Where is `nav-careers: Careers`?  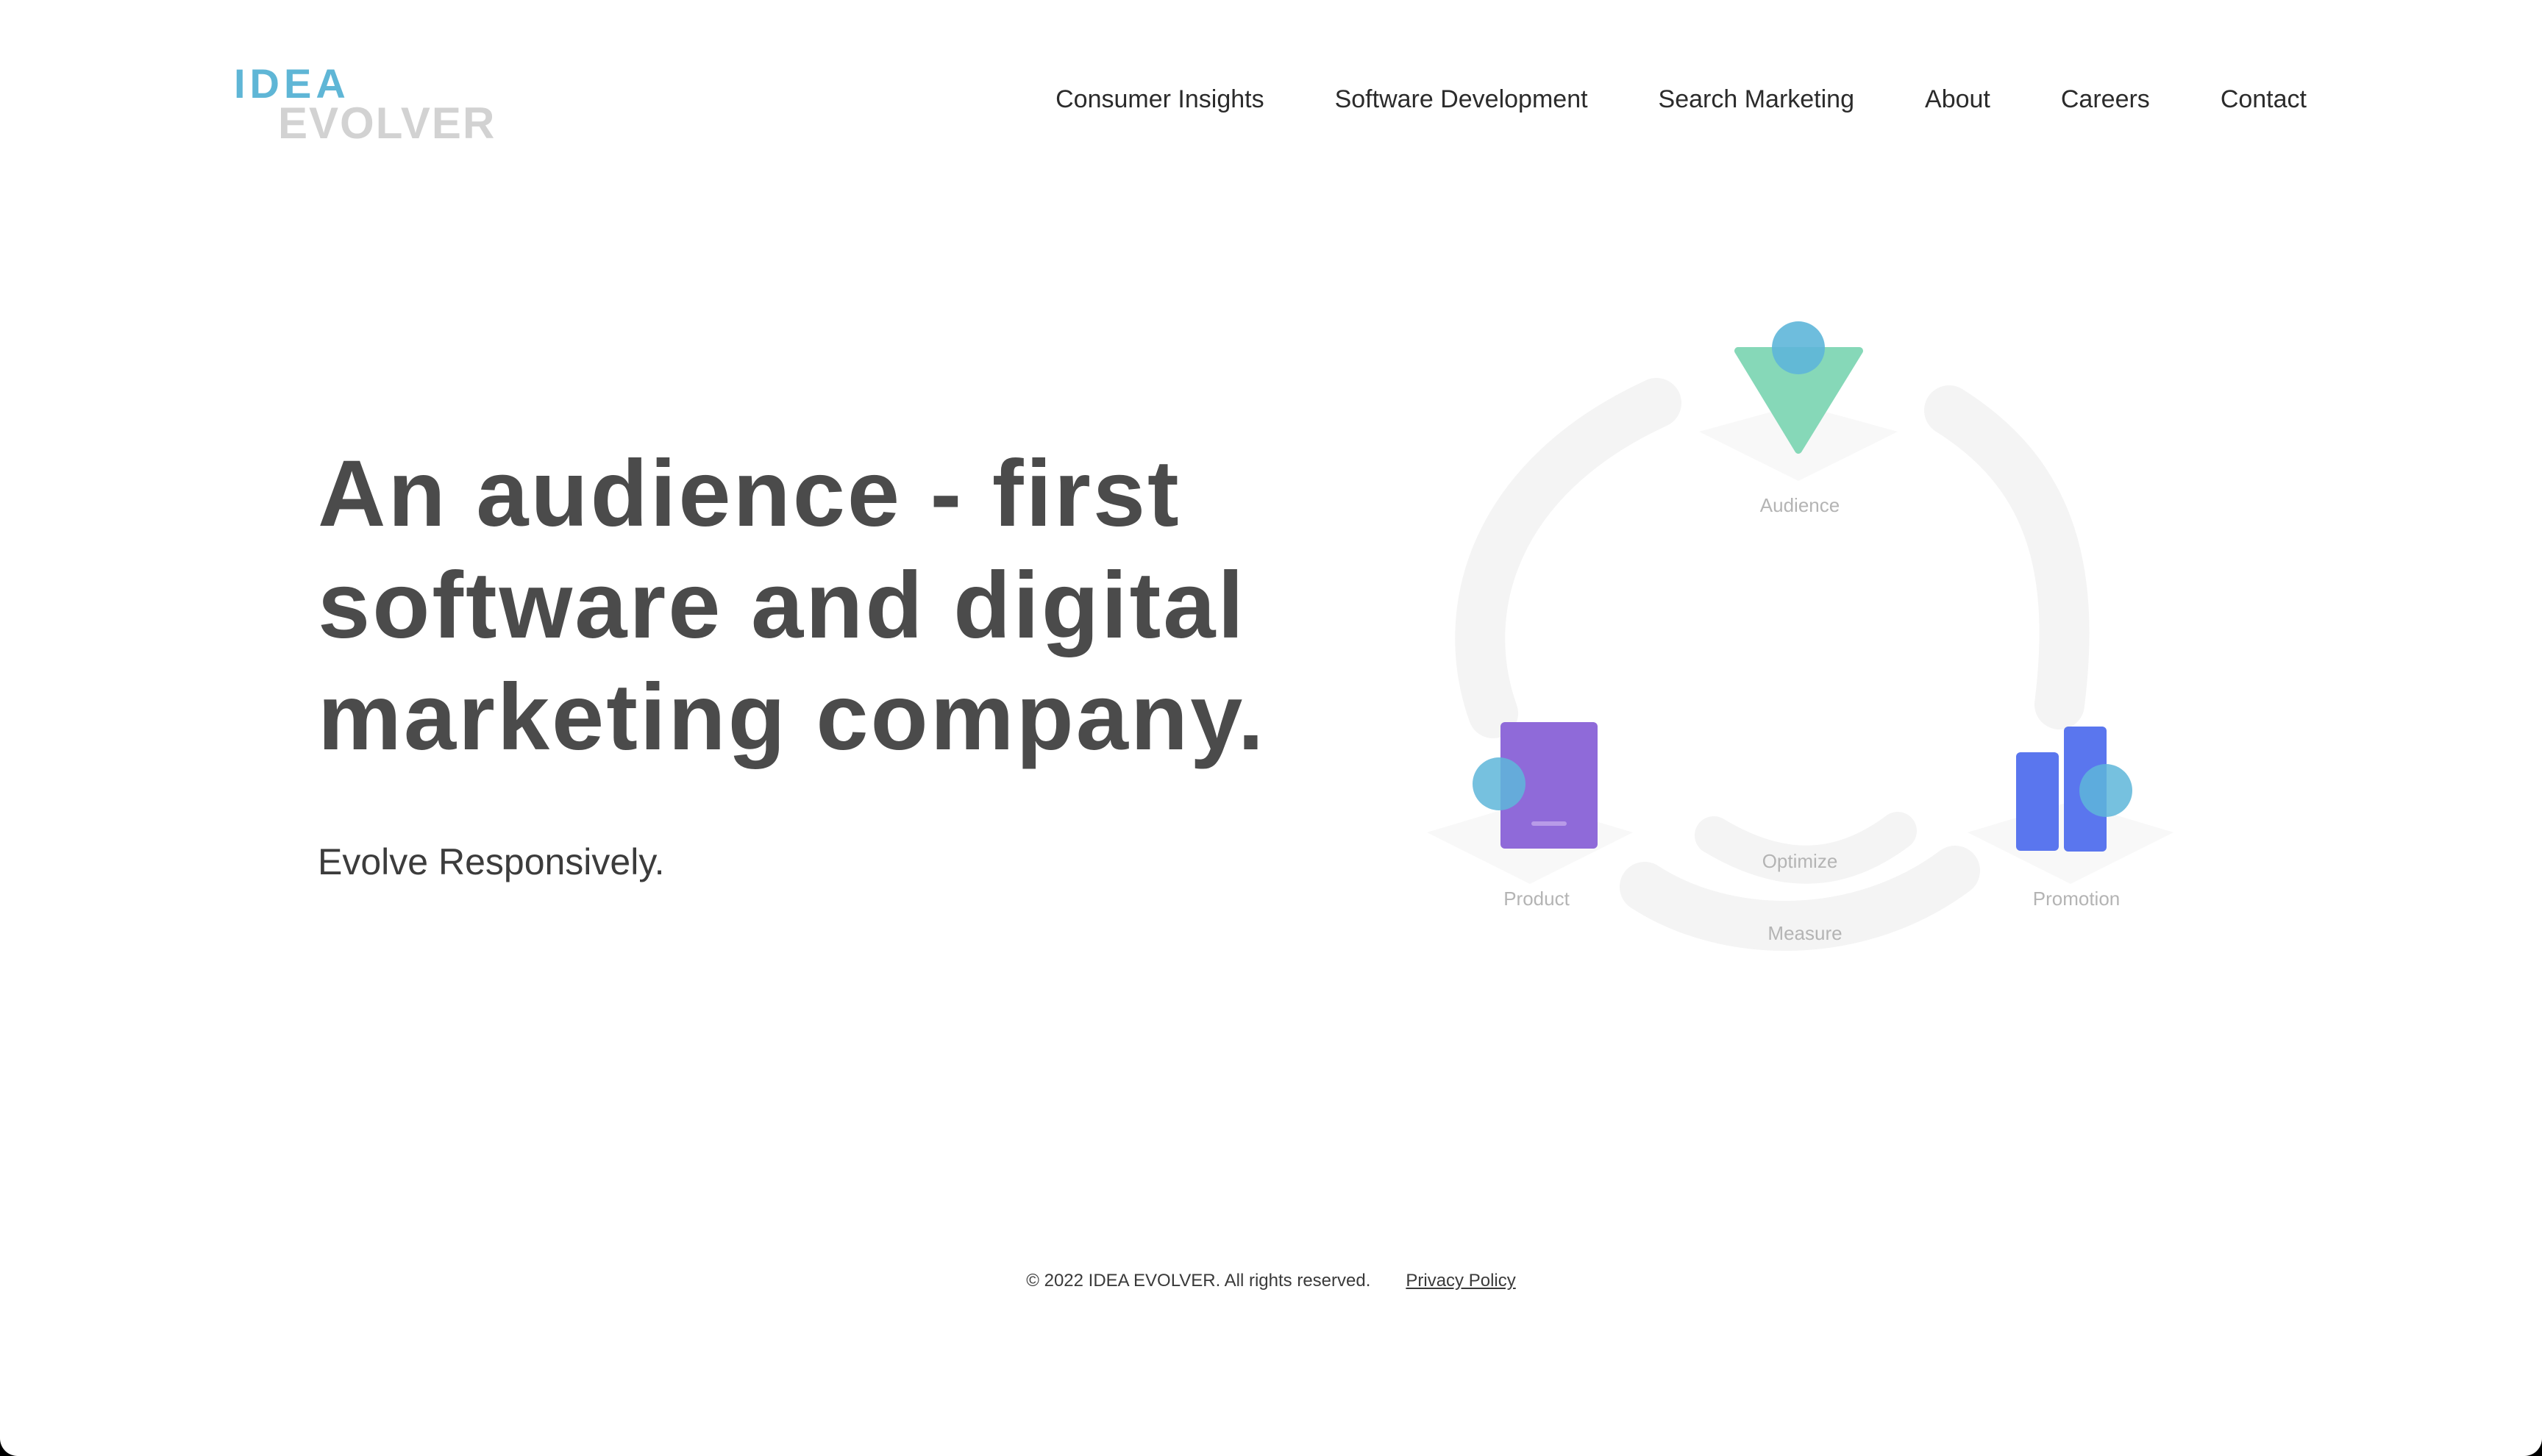
nav-careers: Careers is located at coordinates (2105, 99).